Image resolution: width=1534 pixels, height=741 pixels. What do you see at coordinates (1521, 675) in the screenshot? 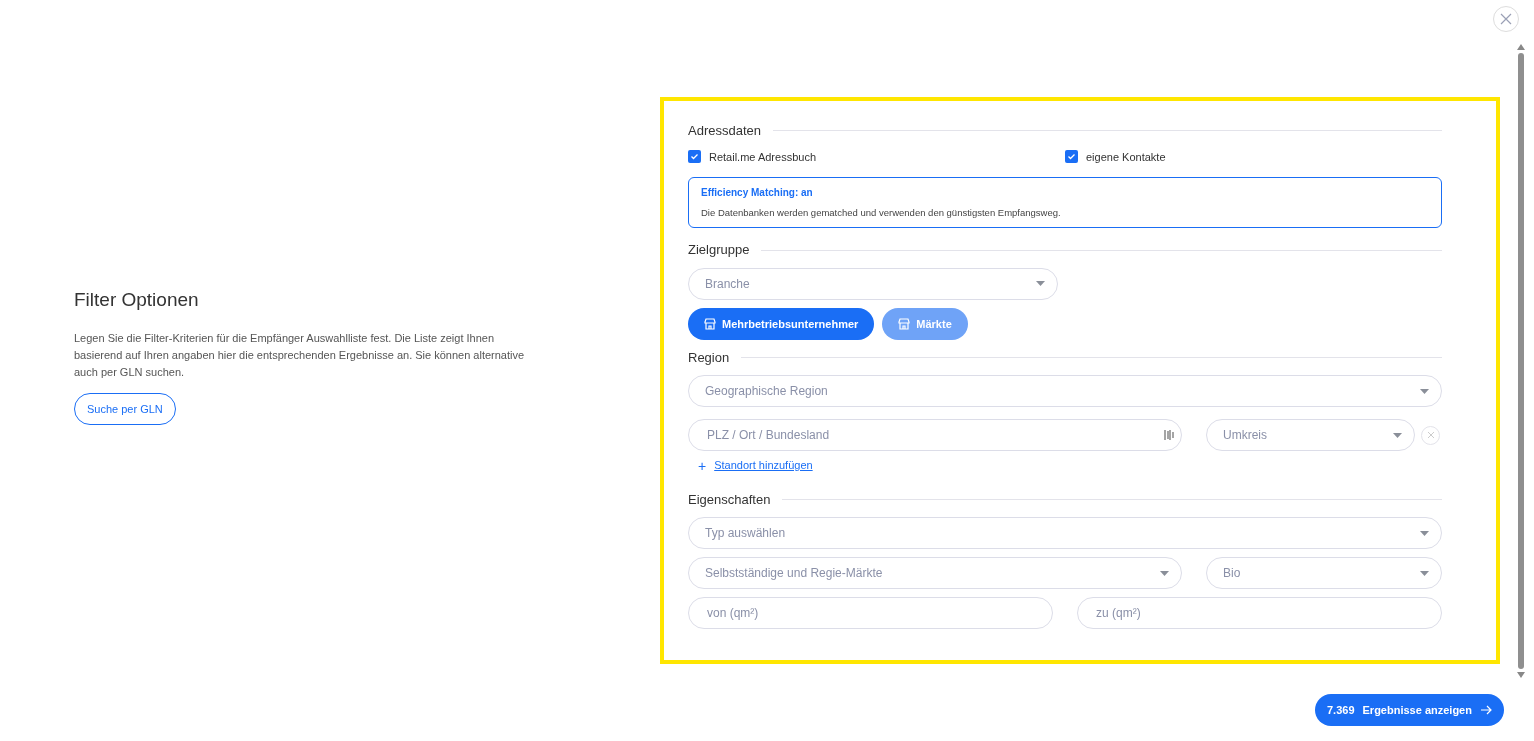
I see `scroll-down-icon` at bounding box center [1521, 675].